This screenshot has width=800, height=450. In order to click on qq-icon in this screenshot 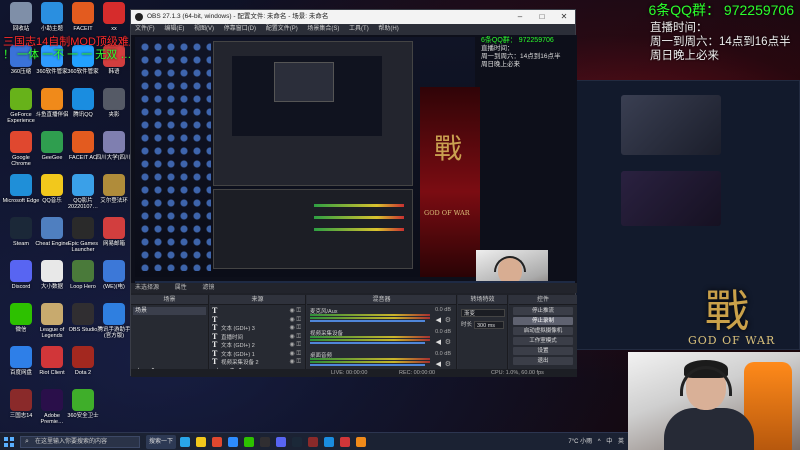, I will do `click(329, 442)`.